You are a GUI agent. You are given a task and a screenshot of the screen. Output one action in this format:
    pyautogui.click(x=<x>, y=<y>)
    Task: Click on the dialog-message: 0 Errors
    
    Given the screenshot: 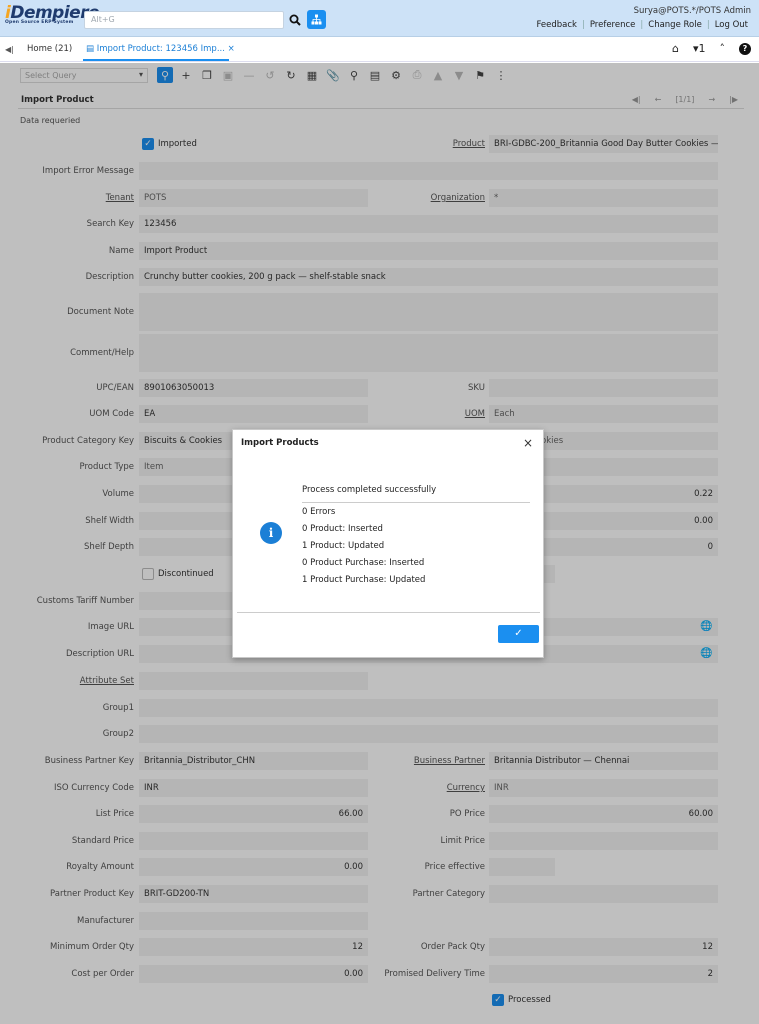 What is the action you would take?
    pyautogui.click(x=319, y=512)
    